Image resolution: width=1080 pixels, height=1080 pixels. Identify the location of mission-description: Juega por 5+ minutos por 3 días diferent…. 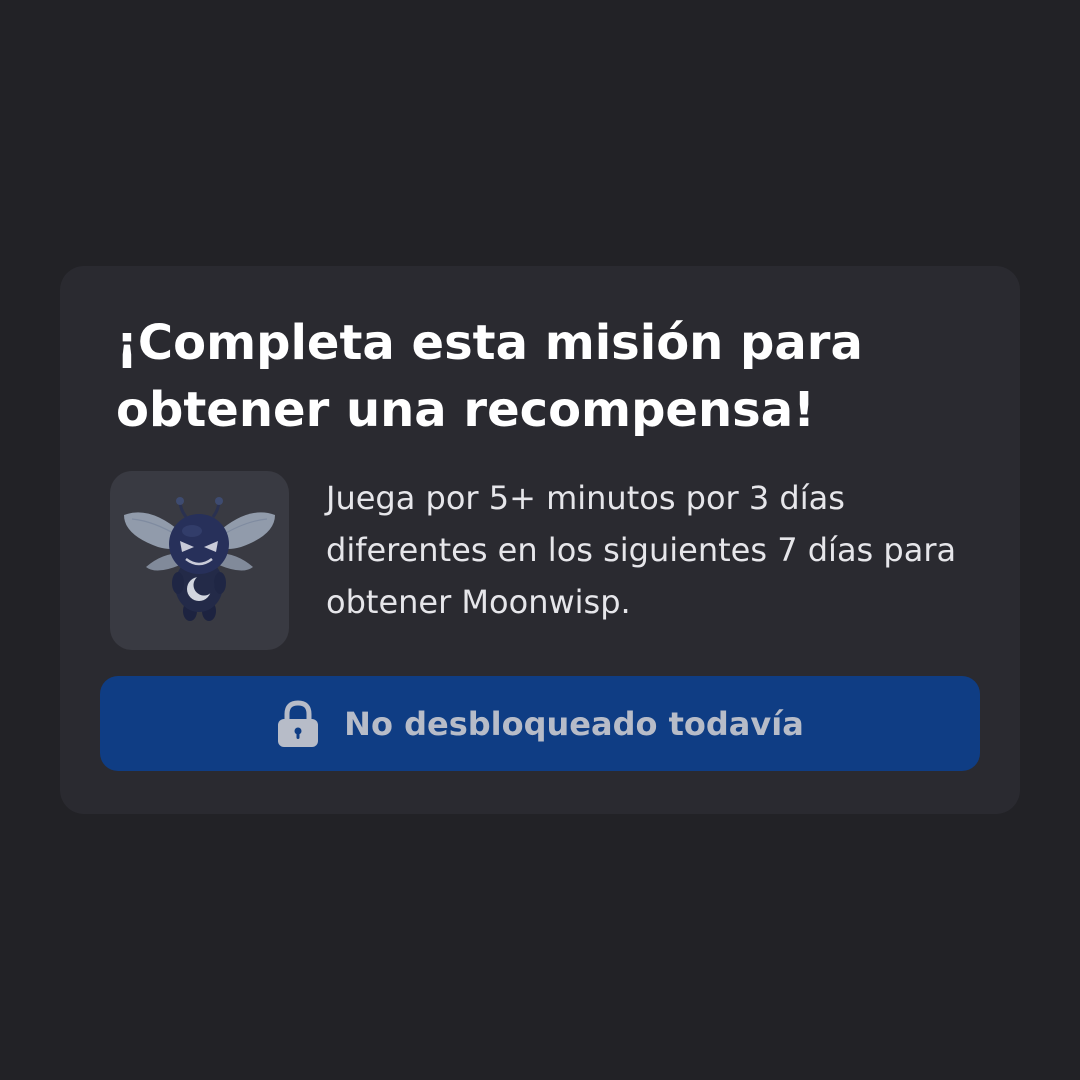
(641, 550).